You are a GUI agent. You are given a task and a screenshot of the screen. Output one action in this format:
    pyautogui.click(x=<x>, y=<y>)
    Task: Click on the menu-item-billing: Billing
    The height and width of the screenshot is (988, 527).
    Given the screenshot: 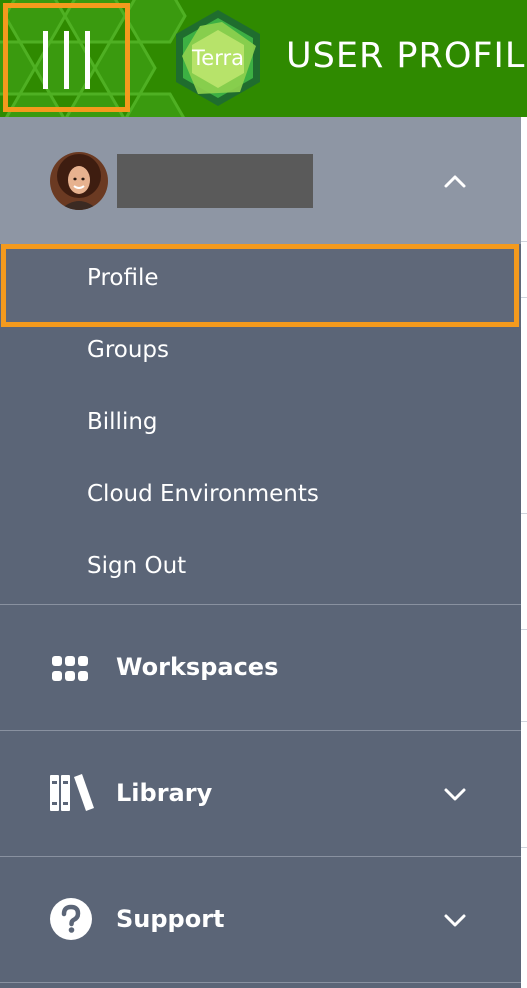 What is the action you would take?
    pyautogui.click(x=260, y=435)
    